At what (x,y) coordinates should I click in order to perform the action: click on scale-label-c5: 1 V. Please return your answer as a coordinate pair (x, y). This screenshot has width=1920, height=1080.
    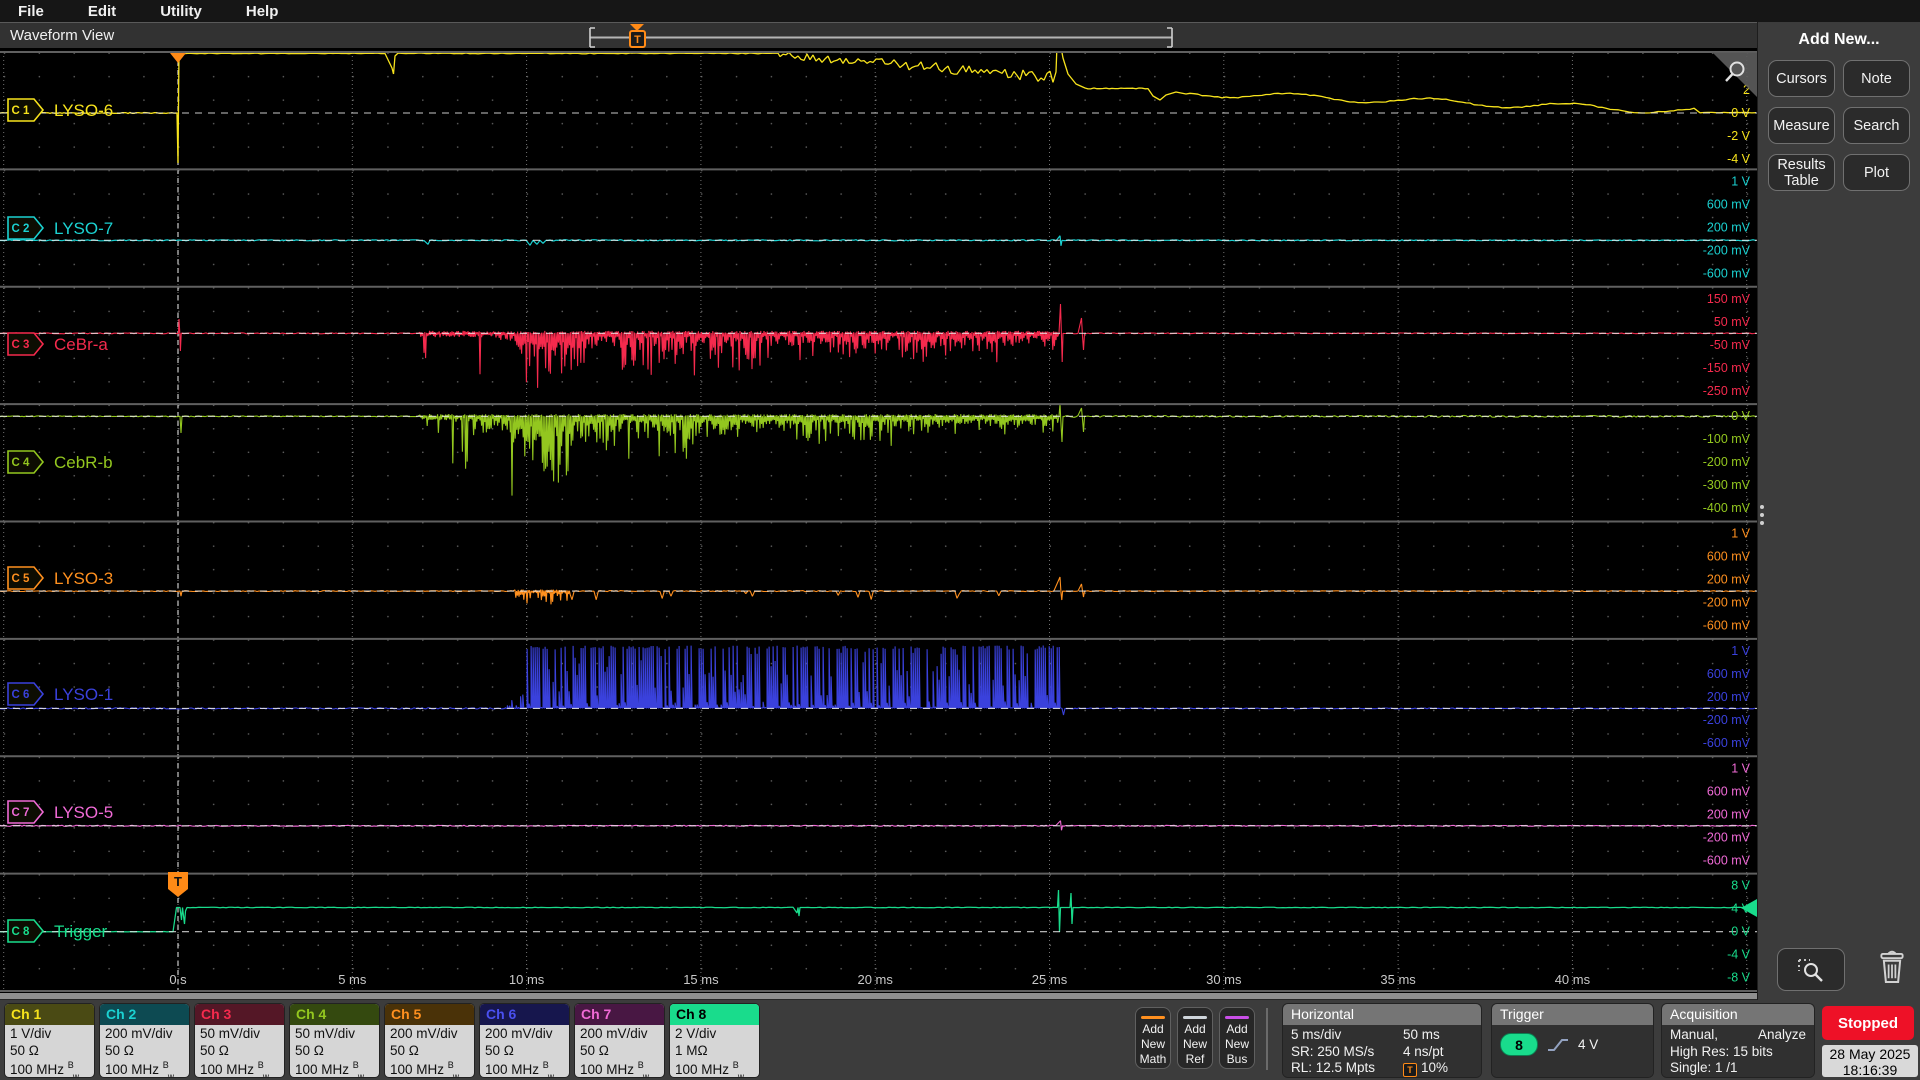
    Looking at the image, I should click on (1740, 534).